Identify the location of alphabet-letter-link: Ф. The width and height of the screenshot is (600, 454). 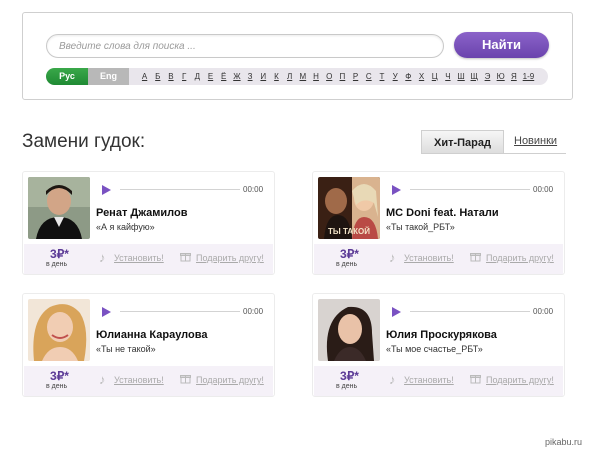
(408, 76).